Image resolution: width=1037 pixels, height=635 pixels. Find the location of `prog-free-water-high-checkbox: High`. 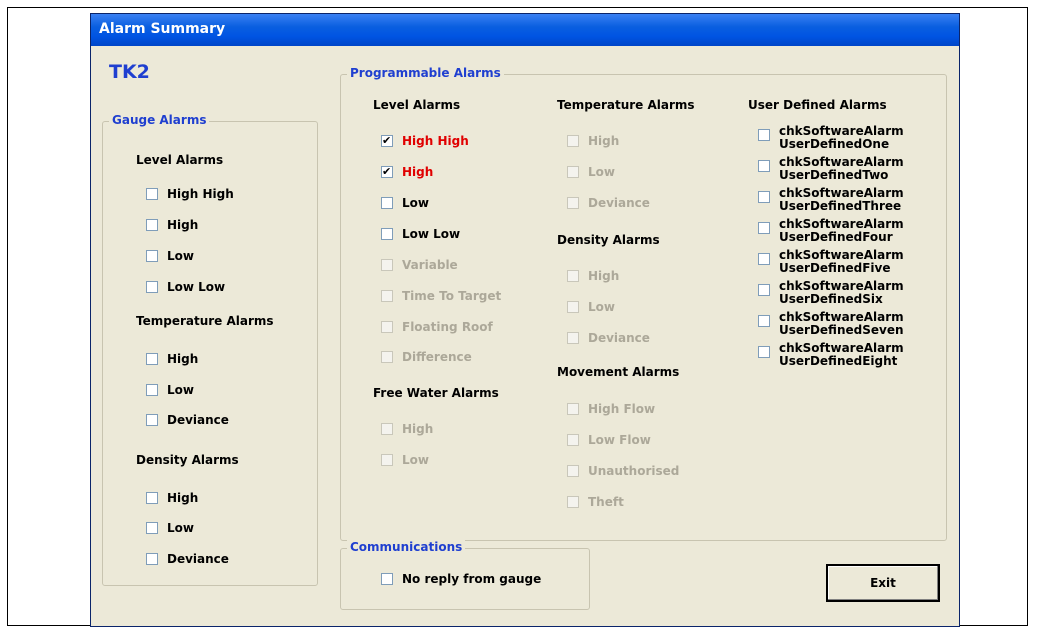

prog-free-water-high-checkbox: High is located at coordinates (407, 429).